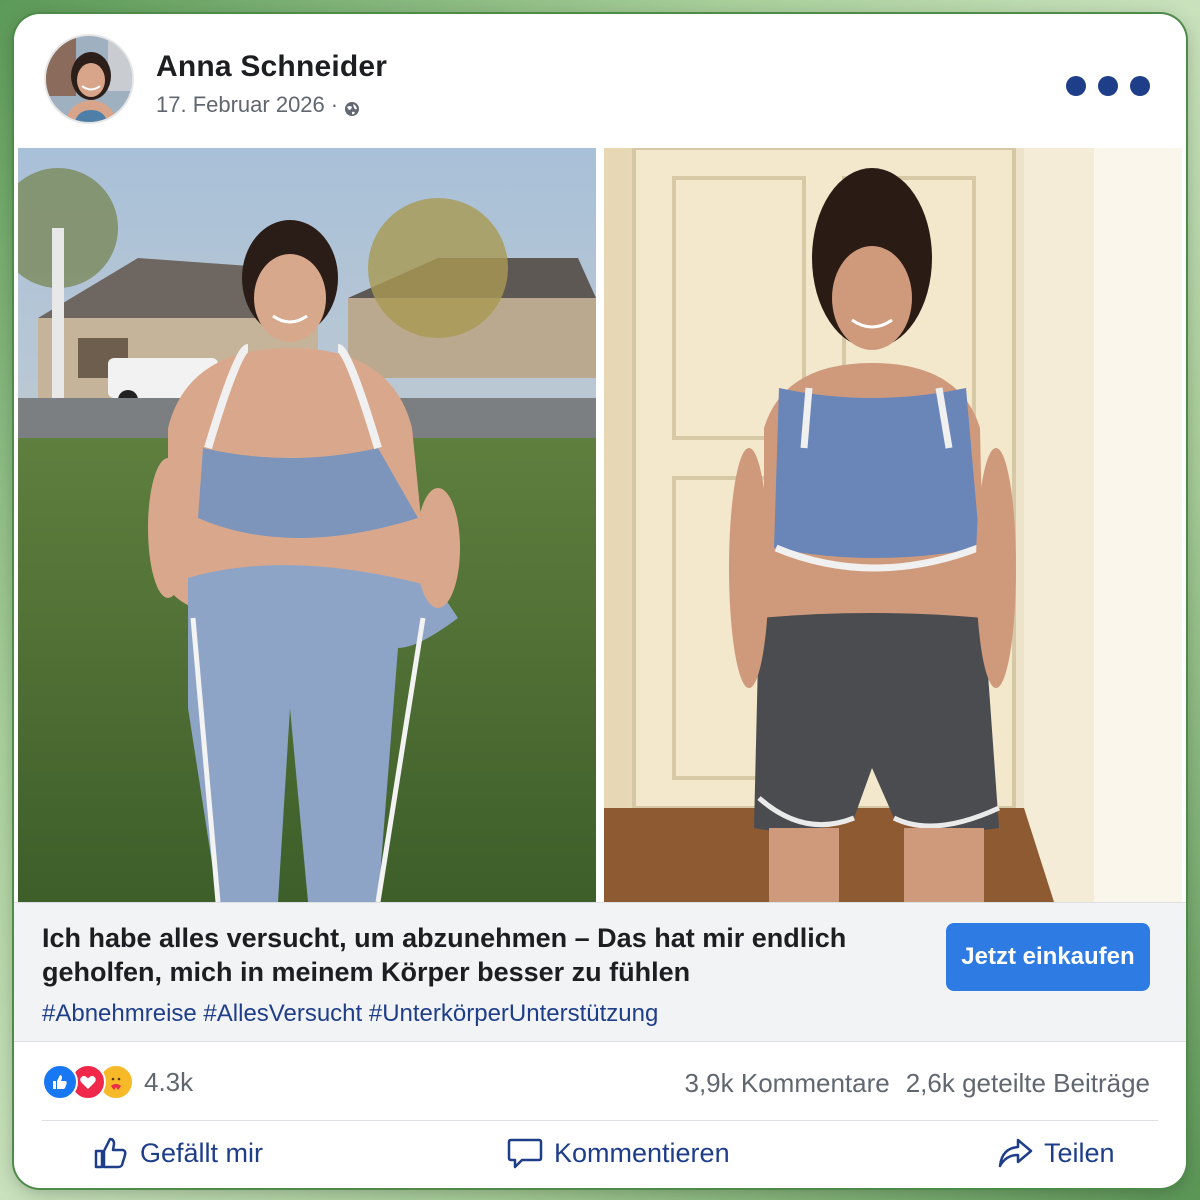  I want to click on comment-share-counts: 3,9k Kommentare 2,6k geteilte Beiträge, so click(918, 1083).